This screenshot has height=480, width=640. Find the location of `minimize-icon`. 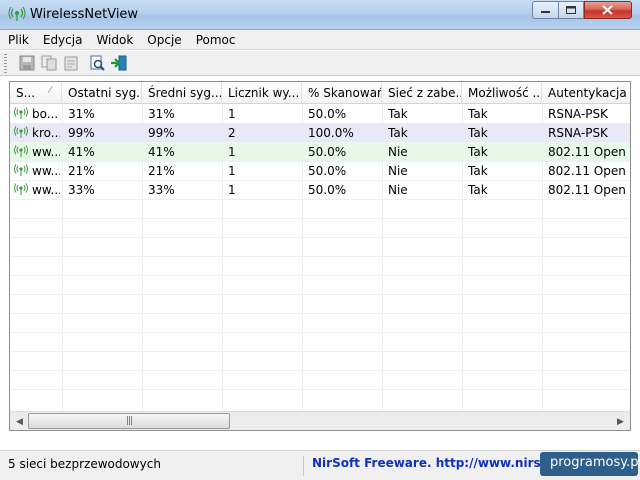

minimize-icon is located at coordinates (545, 12).